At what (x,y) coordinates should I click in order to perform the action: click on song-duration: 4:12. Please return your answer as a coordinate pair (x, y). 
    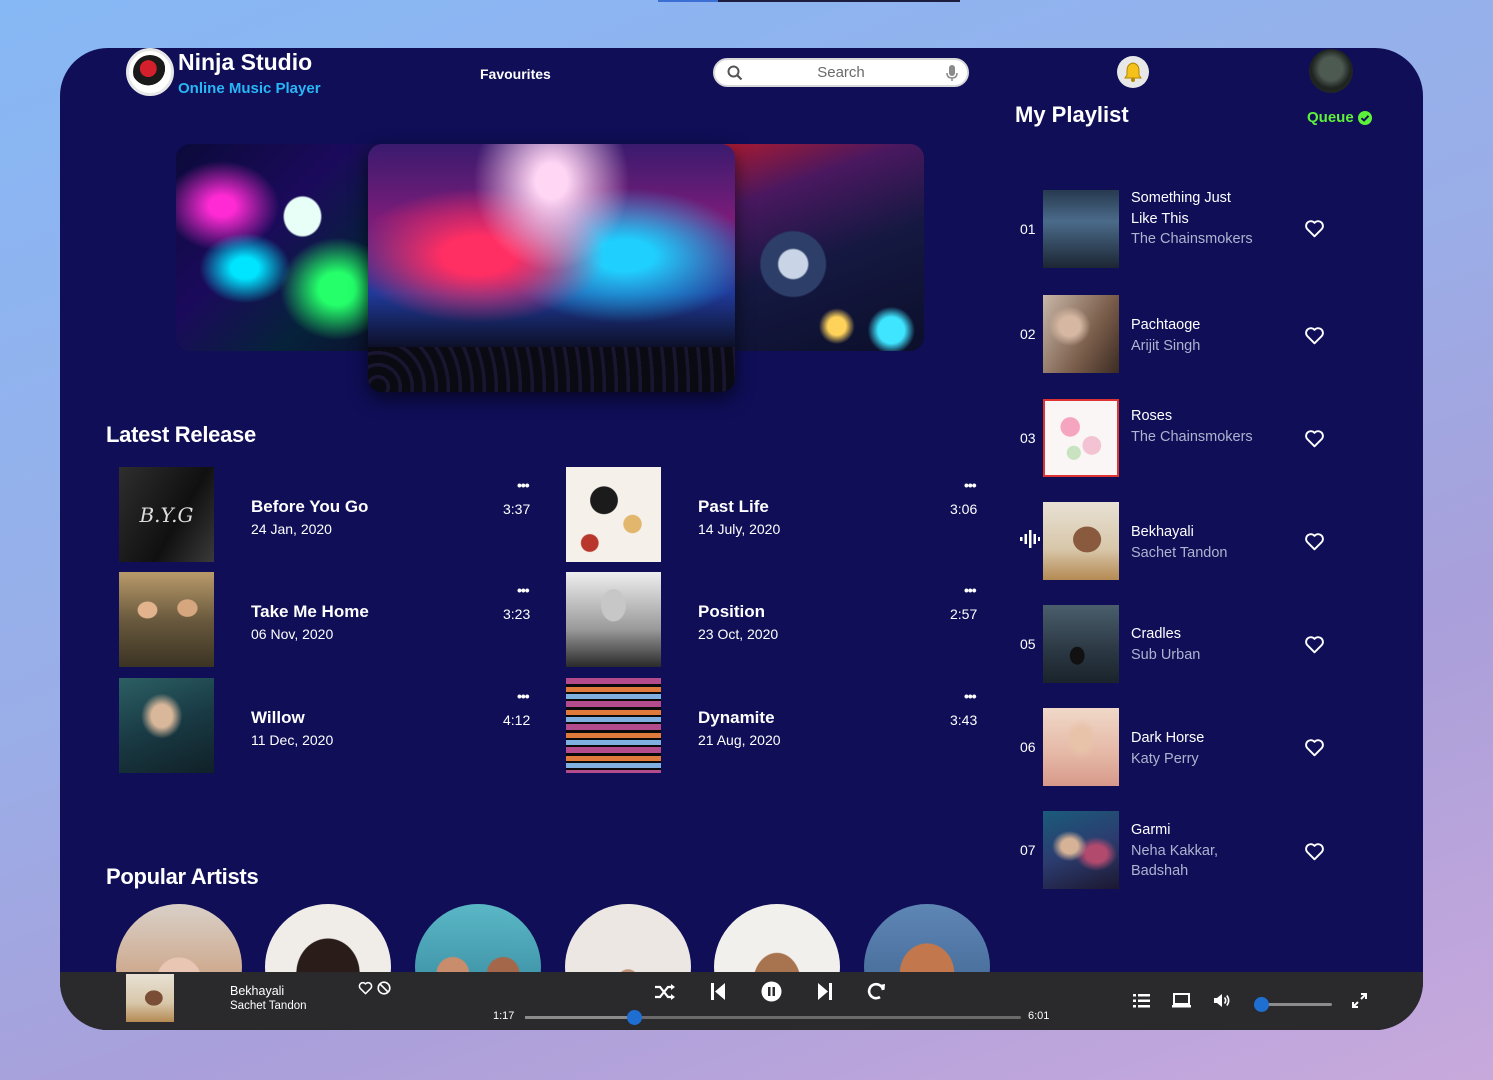
    Looking at the image, I should click on (517, 720).